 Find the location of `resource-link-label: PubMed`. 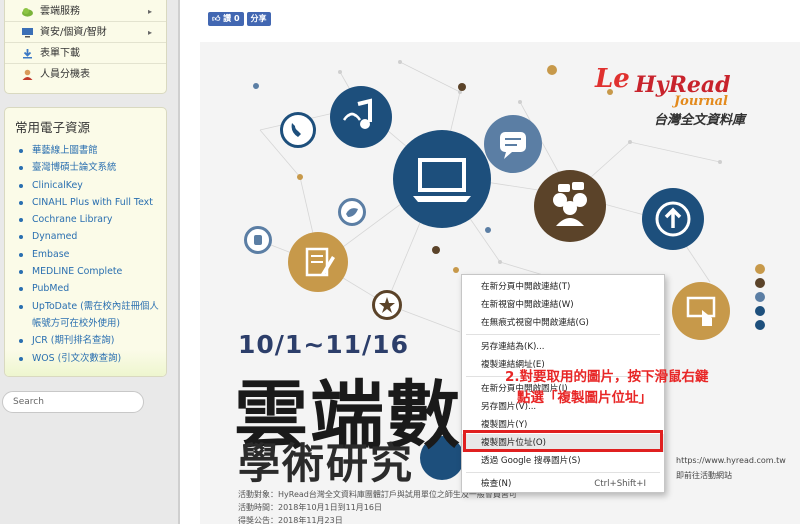

resource-link-label: PubMed is located at coordinates (51, 289).